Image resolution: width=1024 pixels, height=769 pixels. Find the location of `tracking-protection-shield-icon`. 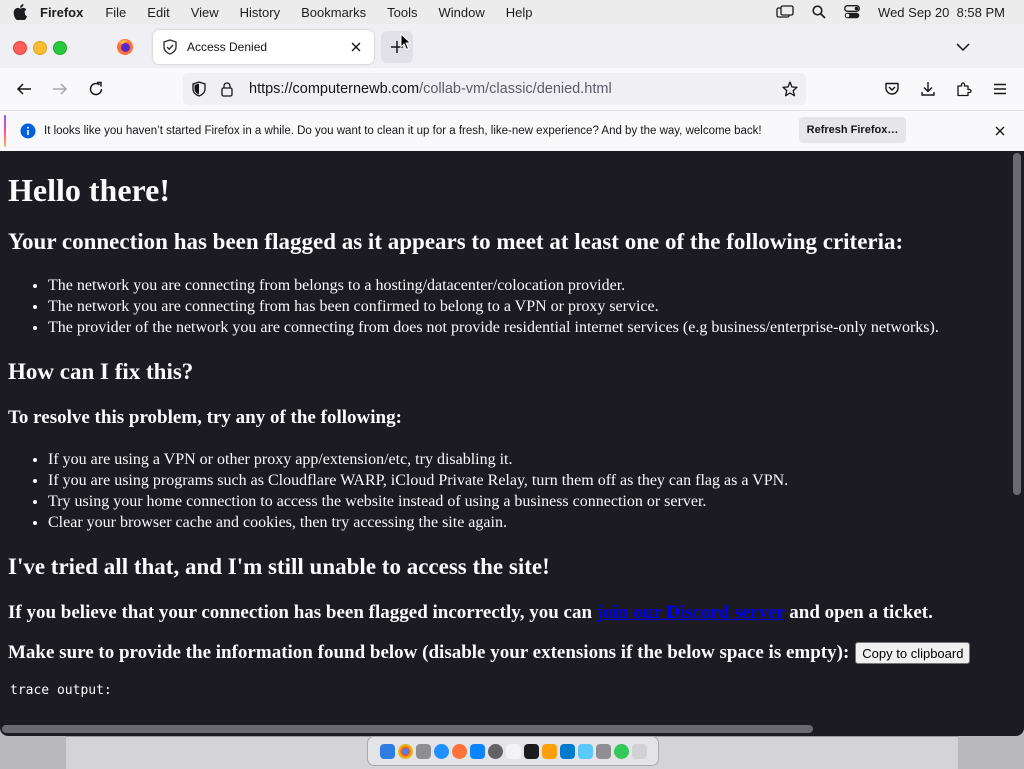

tracking-protection-shield-icon is located at coordinates (199, 89).